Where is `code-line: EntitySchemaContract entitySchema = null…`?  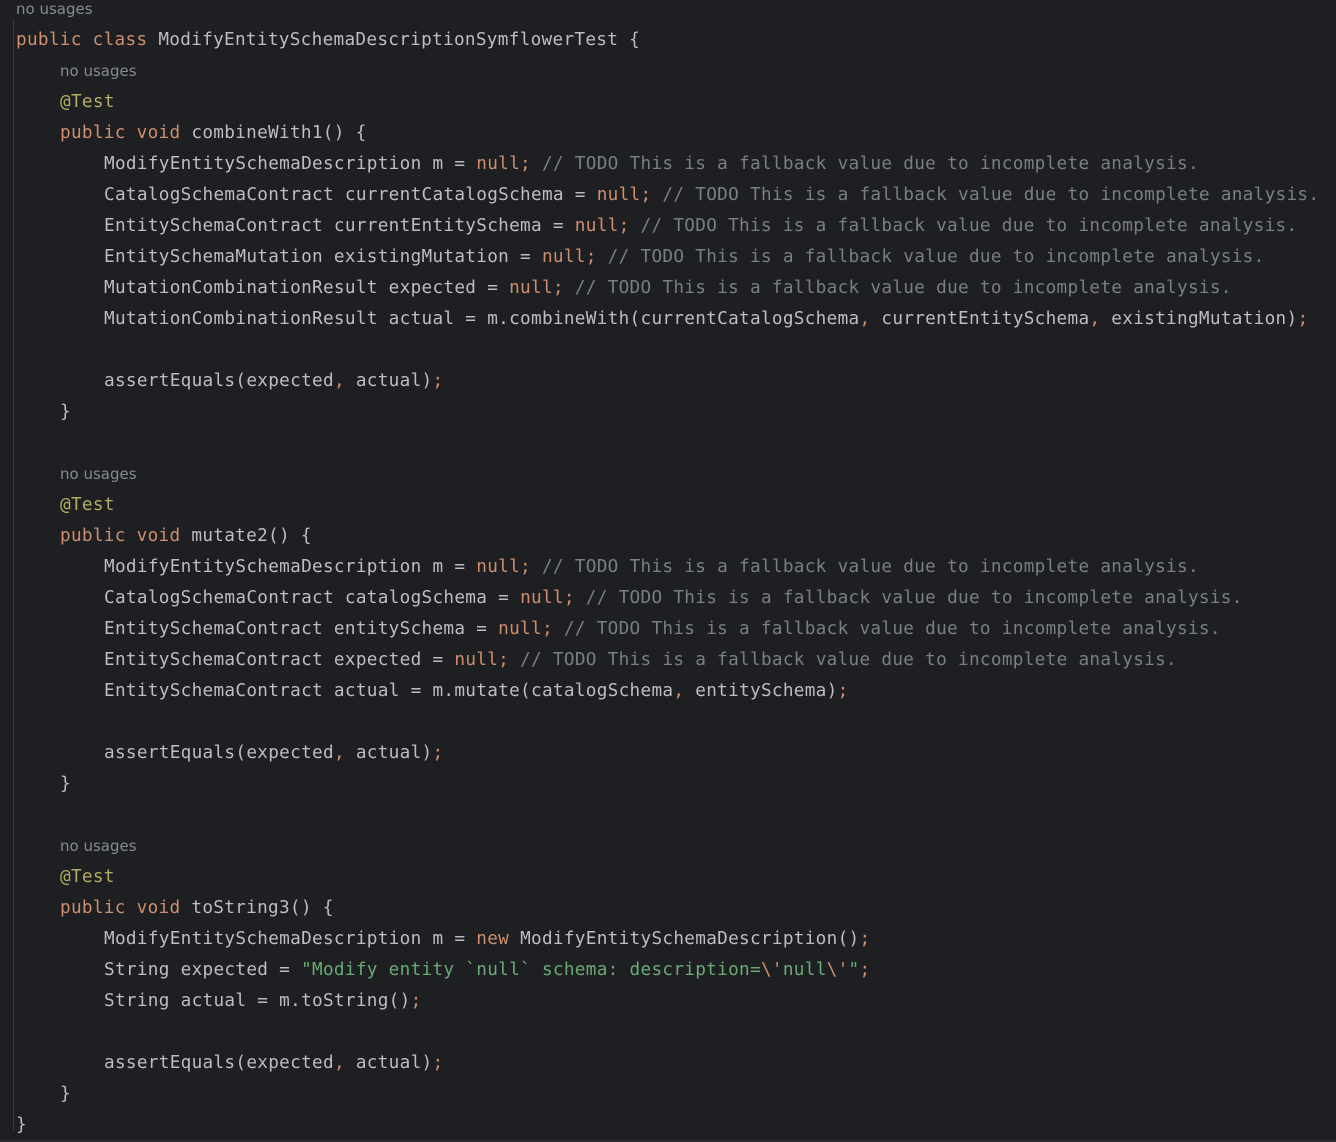
code-line: EntitySchemaContract entitySchema = null… is located at coordinates (668, 629).